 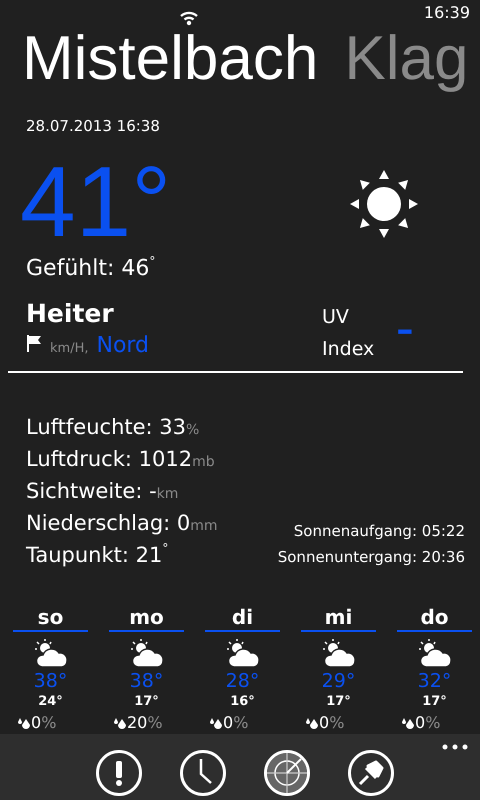 I want to click on pivot-header: Mistelbach, so click(x=170, y=59).